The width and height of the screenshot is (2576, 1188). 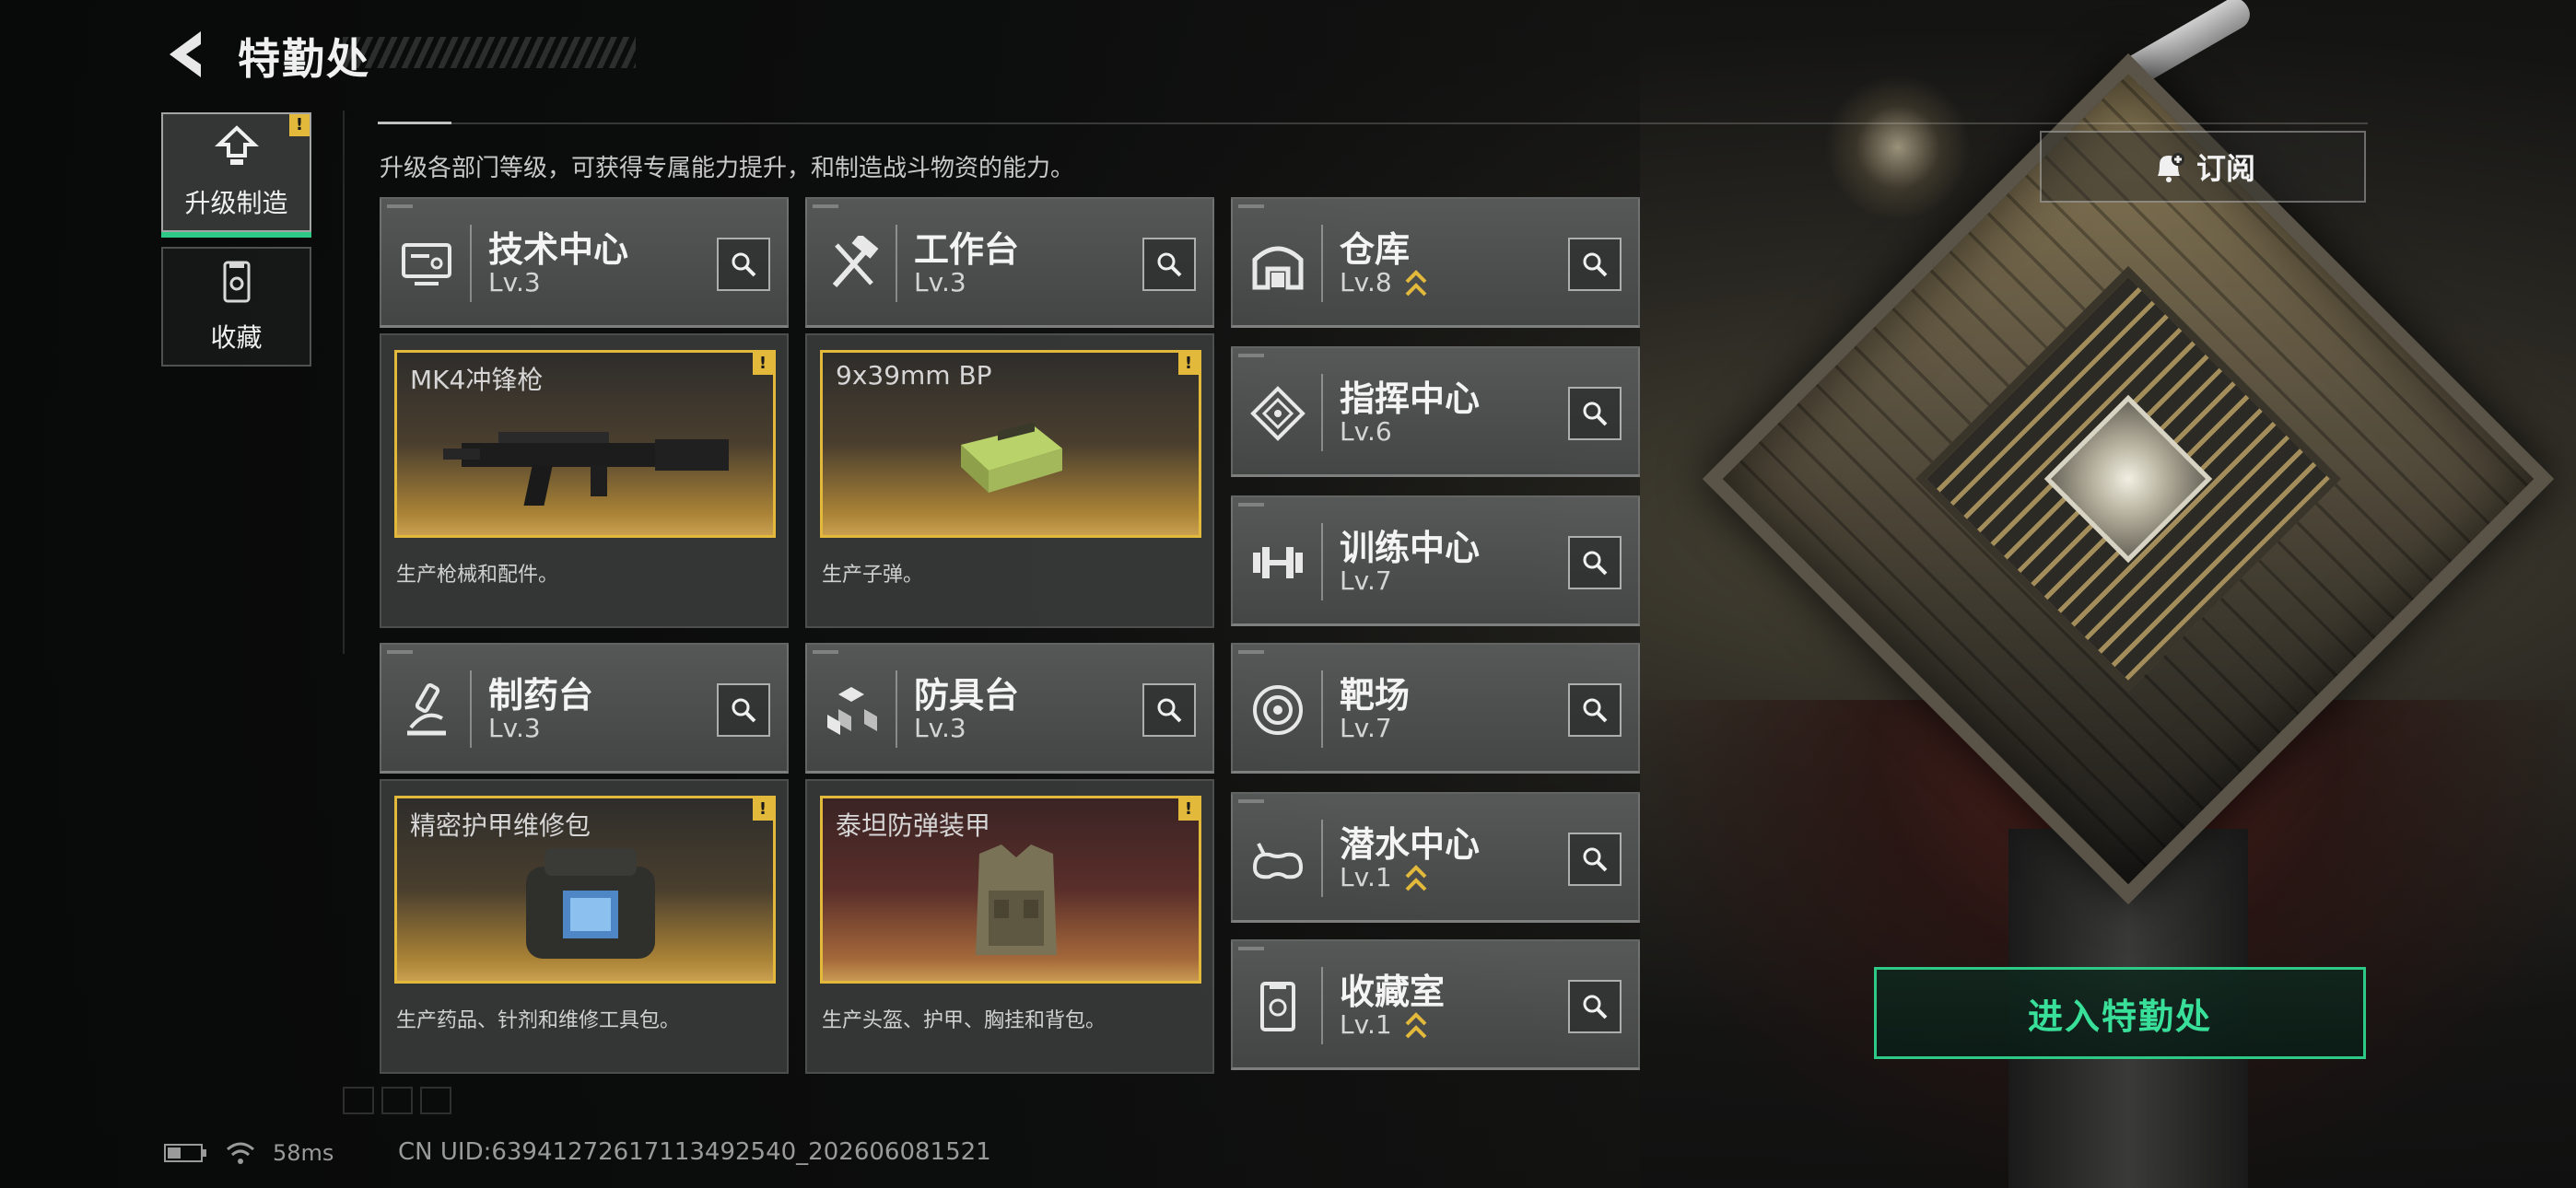 What do you see at coordinates (1435, 708) in the screenshot?
I see `dept-card-shooting-range: 靶场 Lv.7` at bounding box center [1435, 708].